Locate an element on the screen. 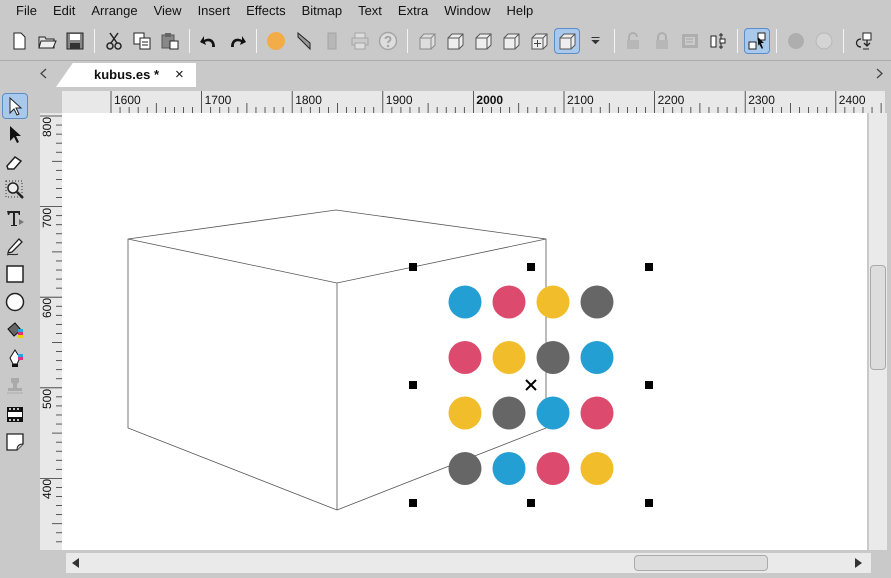 This screenshot has height=578, width=891. ruler-label: 400 is located at coordinates (47, 489).